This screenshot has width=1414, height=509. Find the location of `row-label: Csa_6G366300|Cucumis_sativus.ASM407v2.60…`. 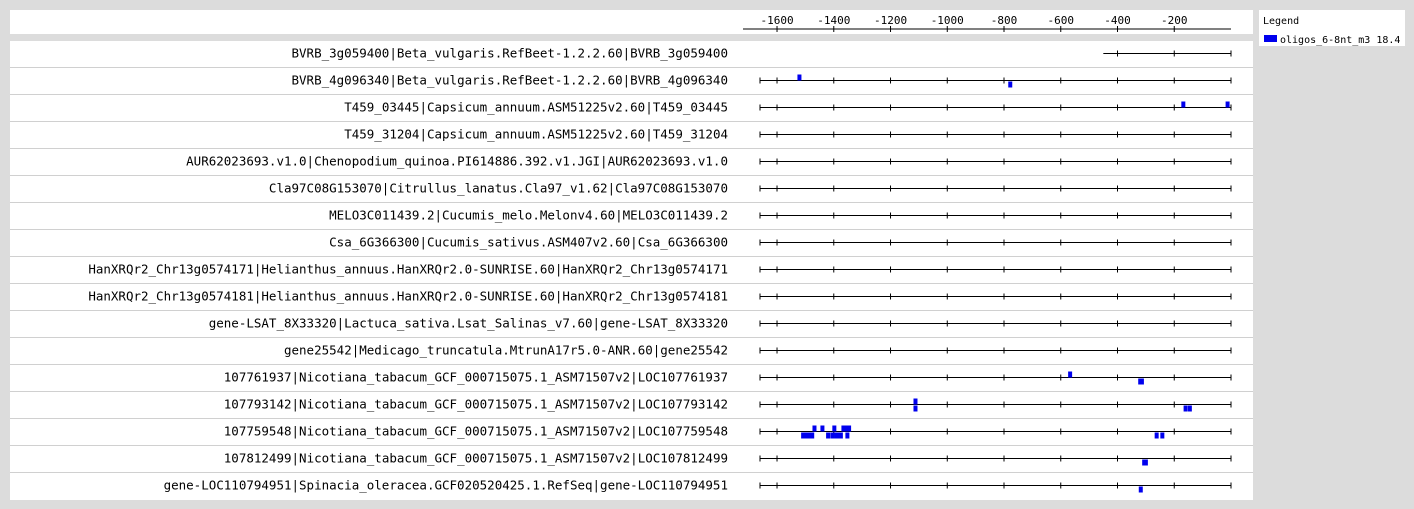

row-label: Csa_6G366300|Cucumis_sativus.ASM407v2.60… is located at coordinates (528, 242).